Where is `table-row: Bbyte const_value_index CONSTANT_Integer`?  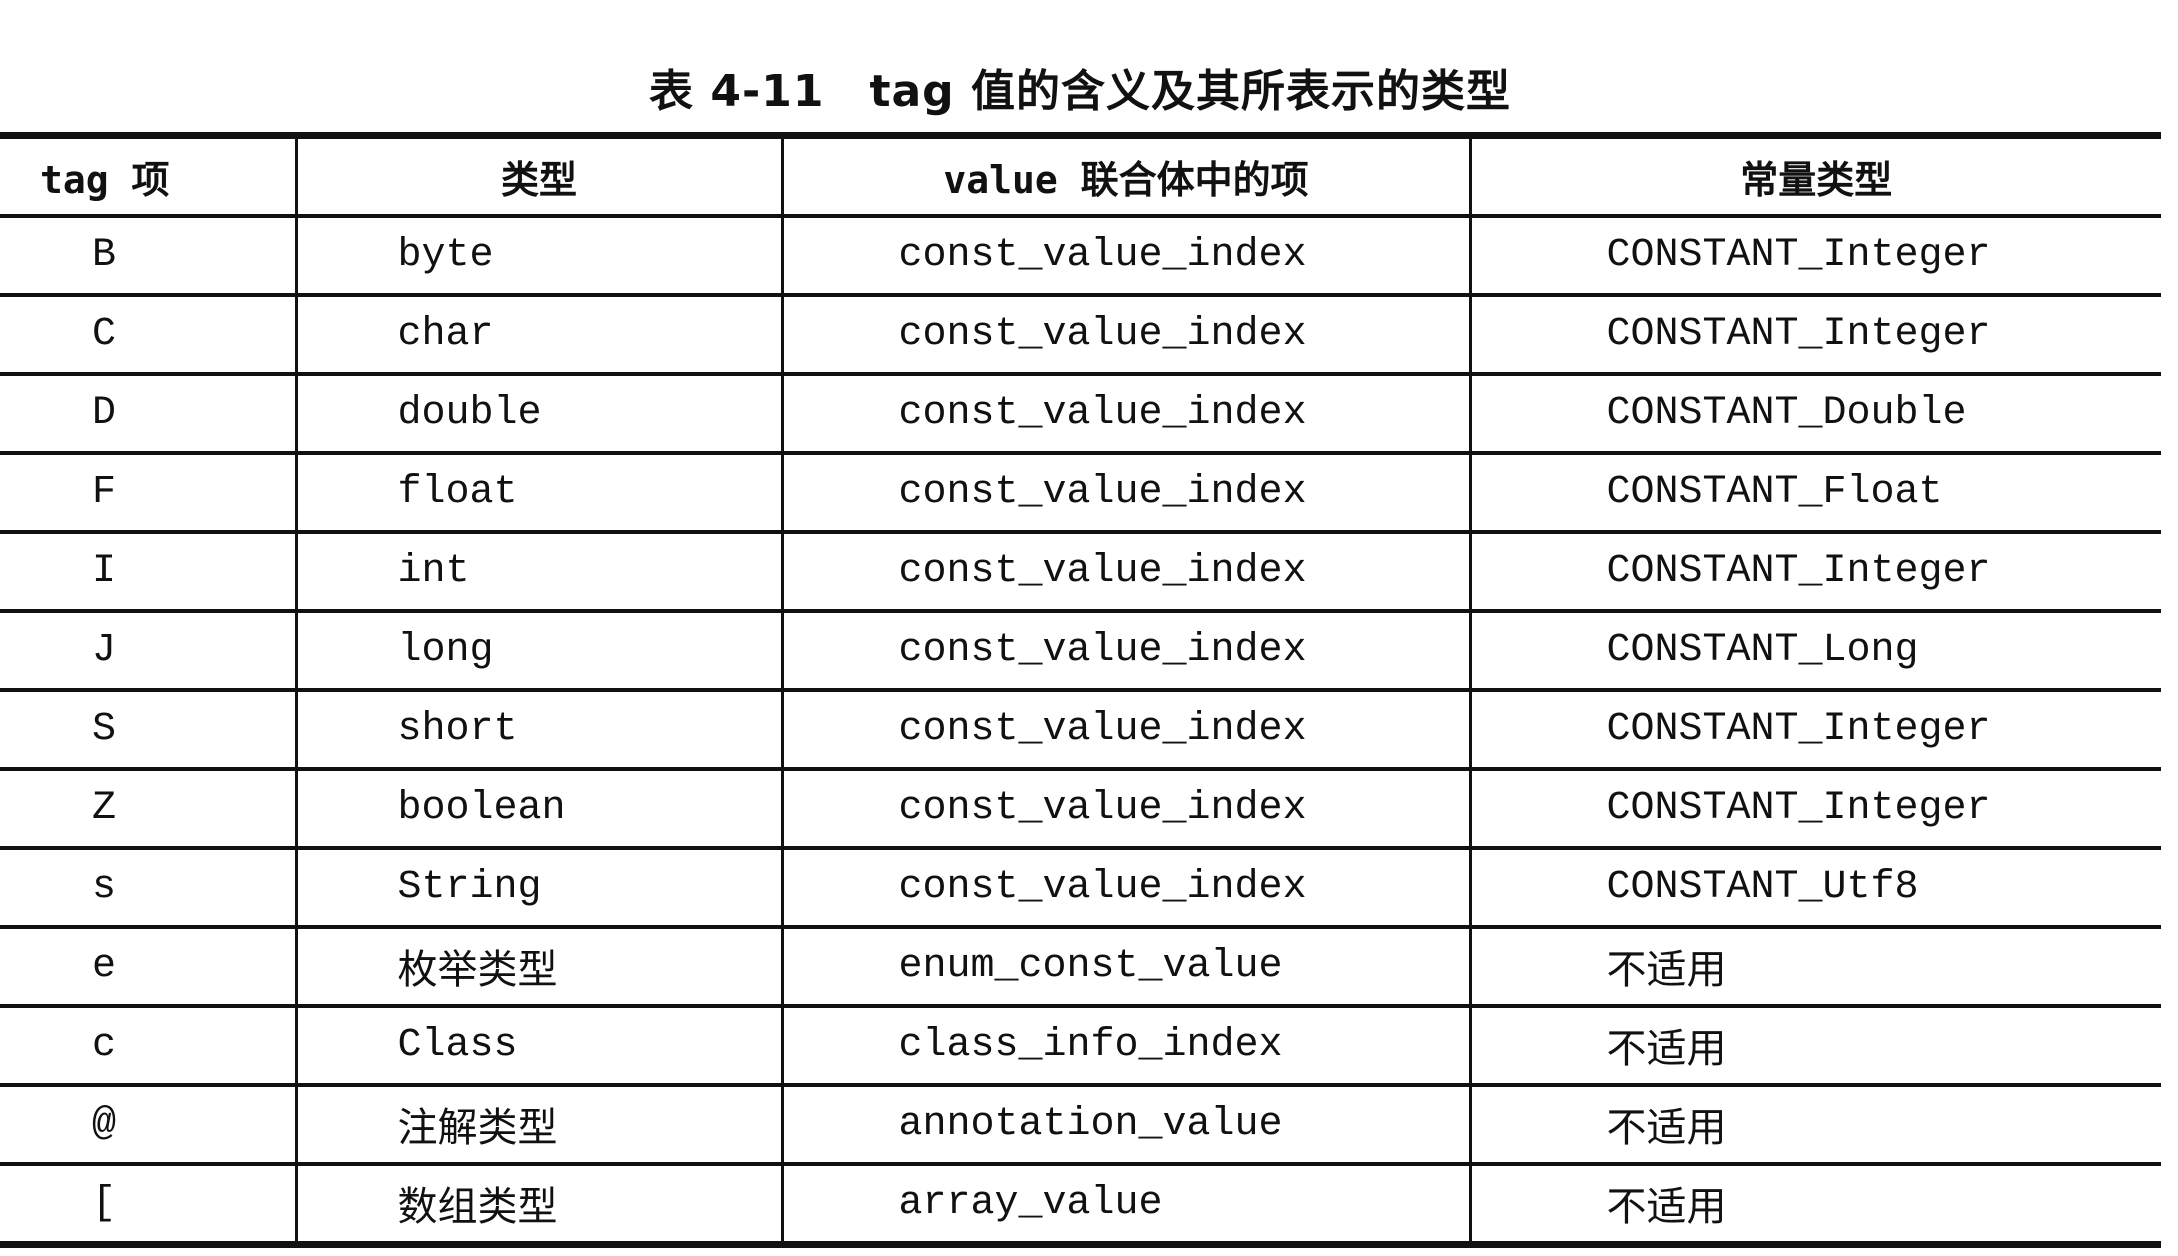 table-row: Bbyte const_value_index CONSTANT_Integer is located at coordinates (1080, 256).